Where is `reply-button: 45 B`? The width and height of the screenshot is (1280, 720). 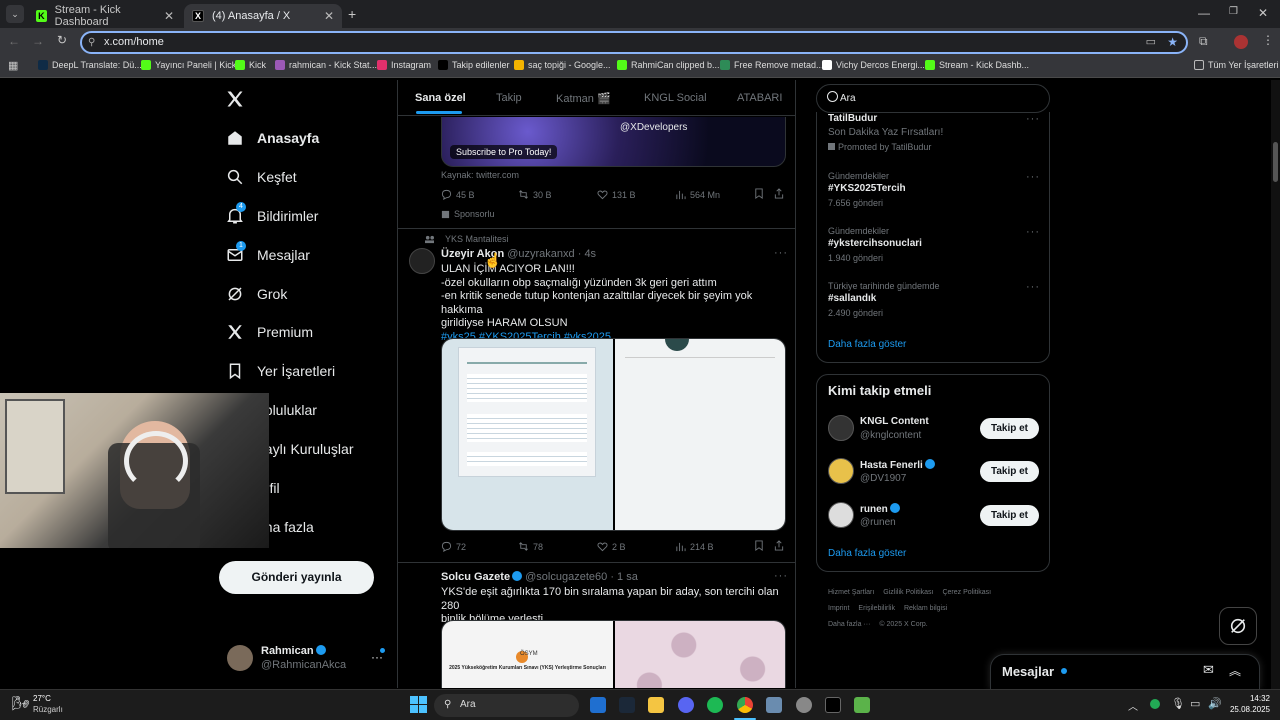 reply-button: 45 B is located at coordinates (458, 194).